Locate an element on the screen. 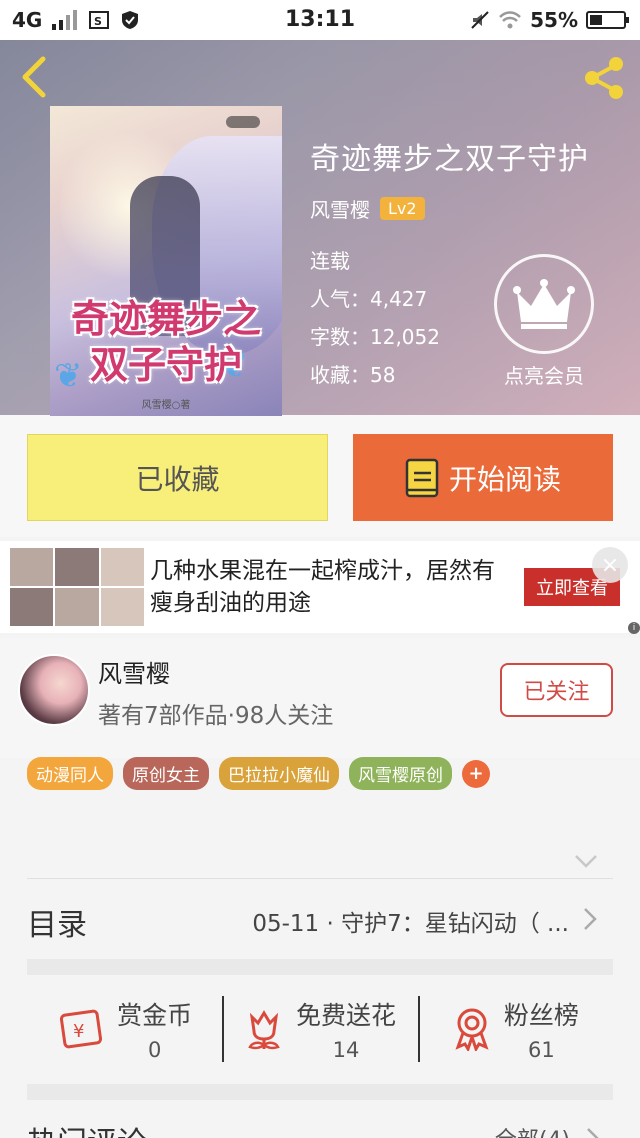 The height and width of the screenshot is (1138, 640). collected-button: 已收藏 is located at coordinates (177, 477).